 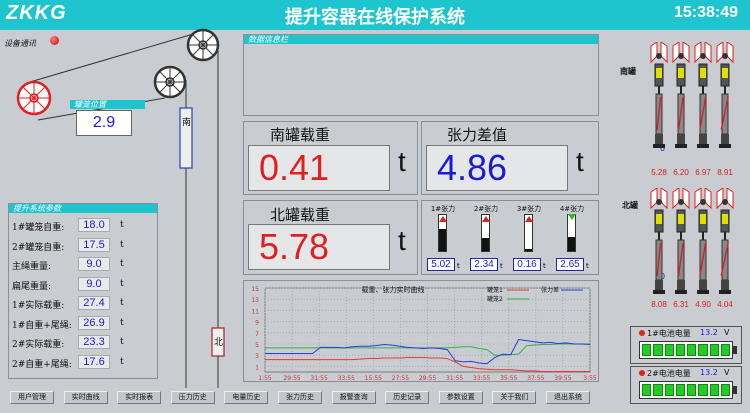 I want to click on nav-button: 实时报表, so click(x=139, y=397).